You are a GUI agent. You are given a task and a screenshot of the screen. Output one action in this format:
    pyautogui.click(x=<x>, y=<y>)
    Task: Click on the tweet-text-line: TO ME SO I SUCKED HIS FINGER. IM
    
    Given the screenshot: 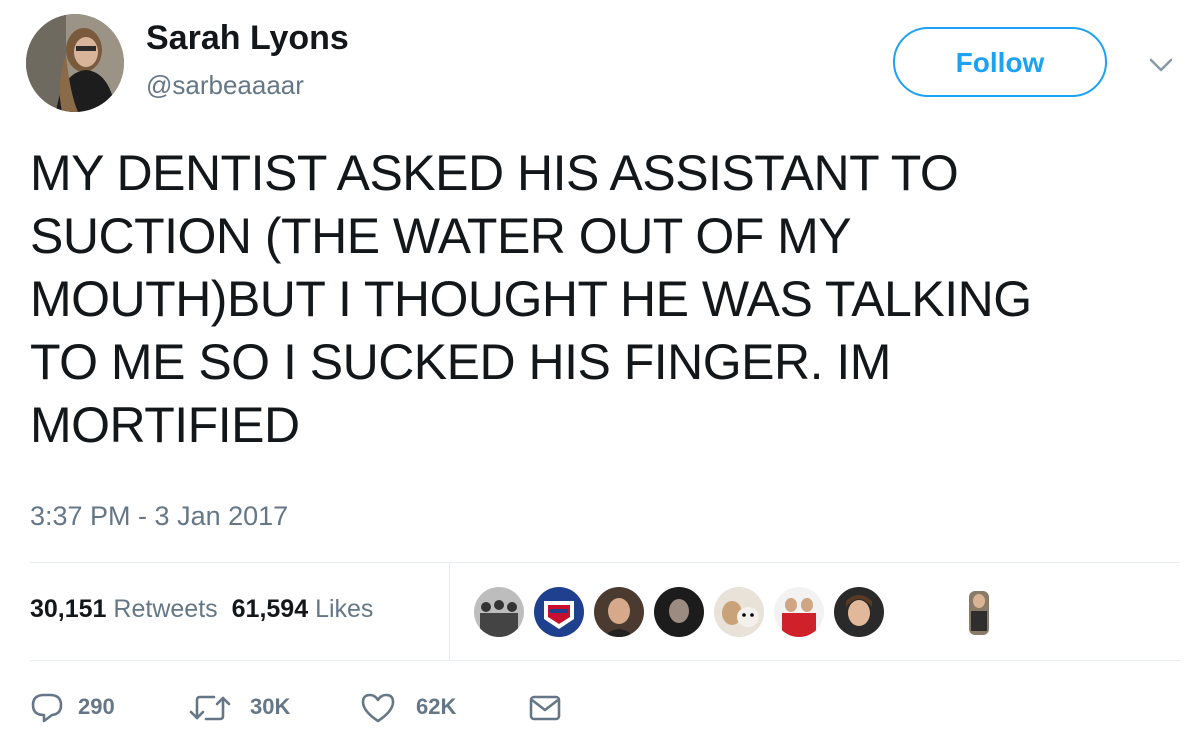 What is the action you would take?
    pyautogui.click(x=460, y=362)
    